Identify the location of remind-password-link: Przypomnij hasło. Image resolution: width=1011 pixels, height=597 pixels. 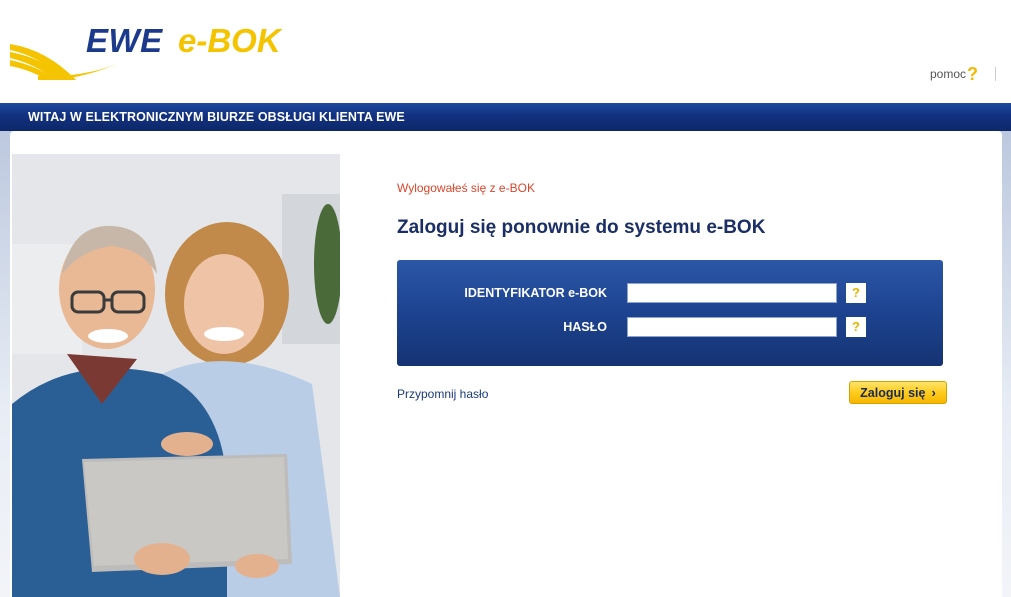
(442, 394).